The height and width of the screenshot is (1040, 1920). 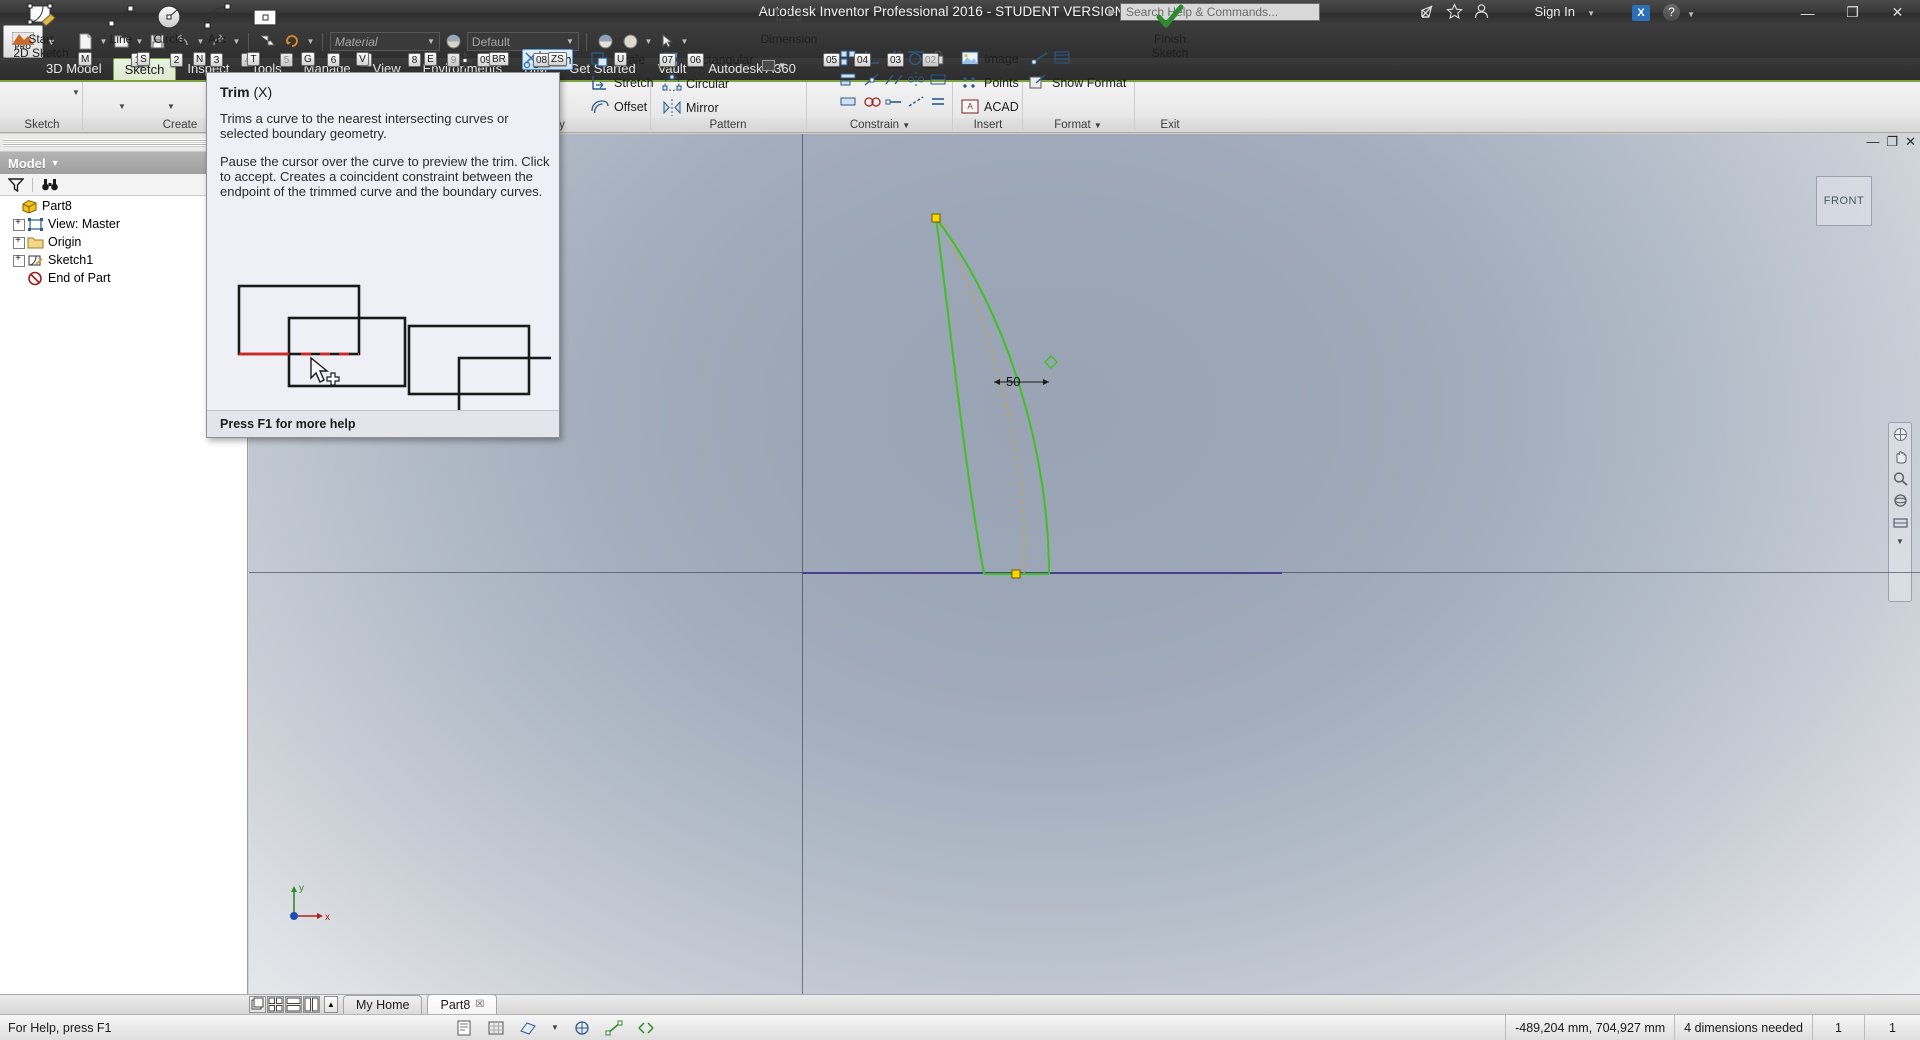 I want to click on material-combo: Material ▼, so click(x=384, y=41).